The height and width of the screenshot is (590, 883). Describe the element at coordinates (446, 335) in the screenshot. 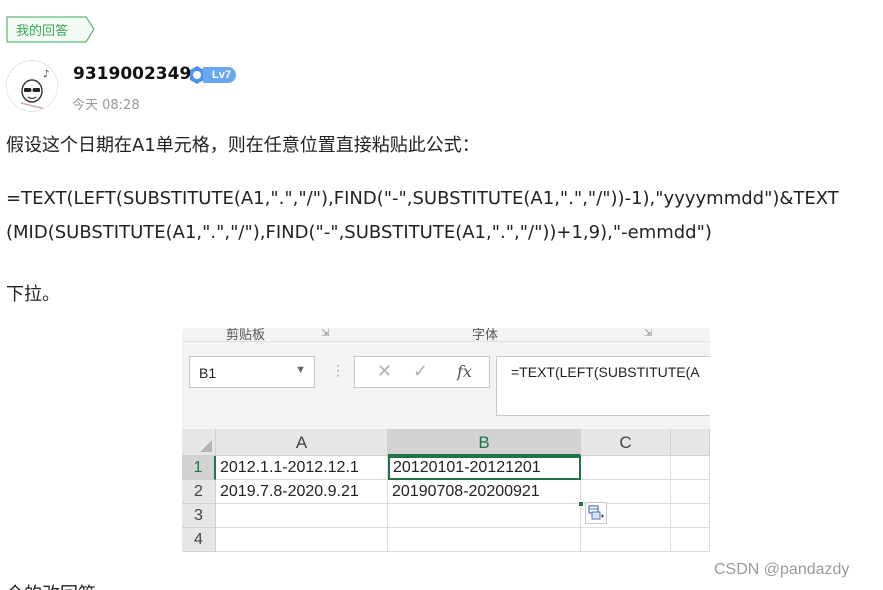

I see `ribbon-strip: 剪贴板 ⇲ 字体 ⇲` at that location.